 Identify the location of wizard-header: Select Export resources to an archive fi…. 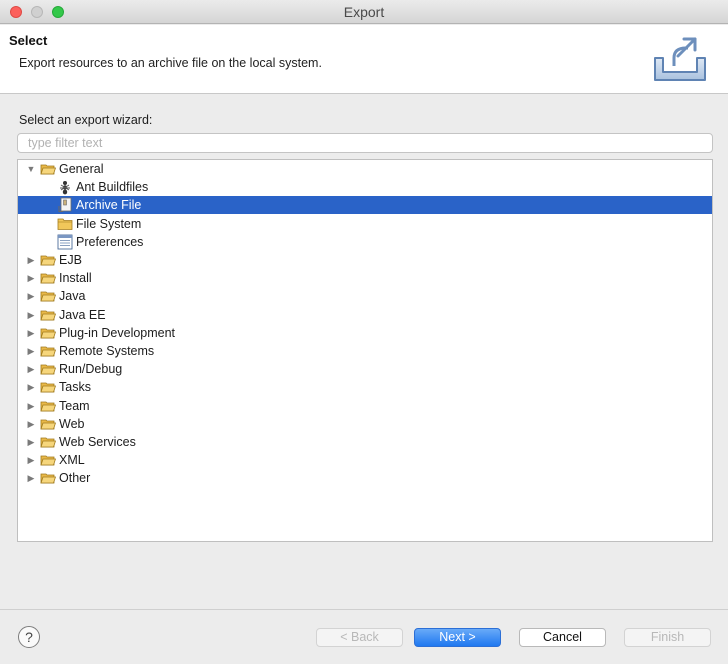
(364, 59).